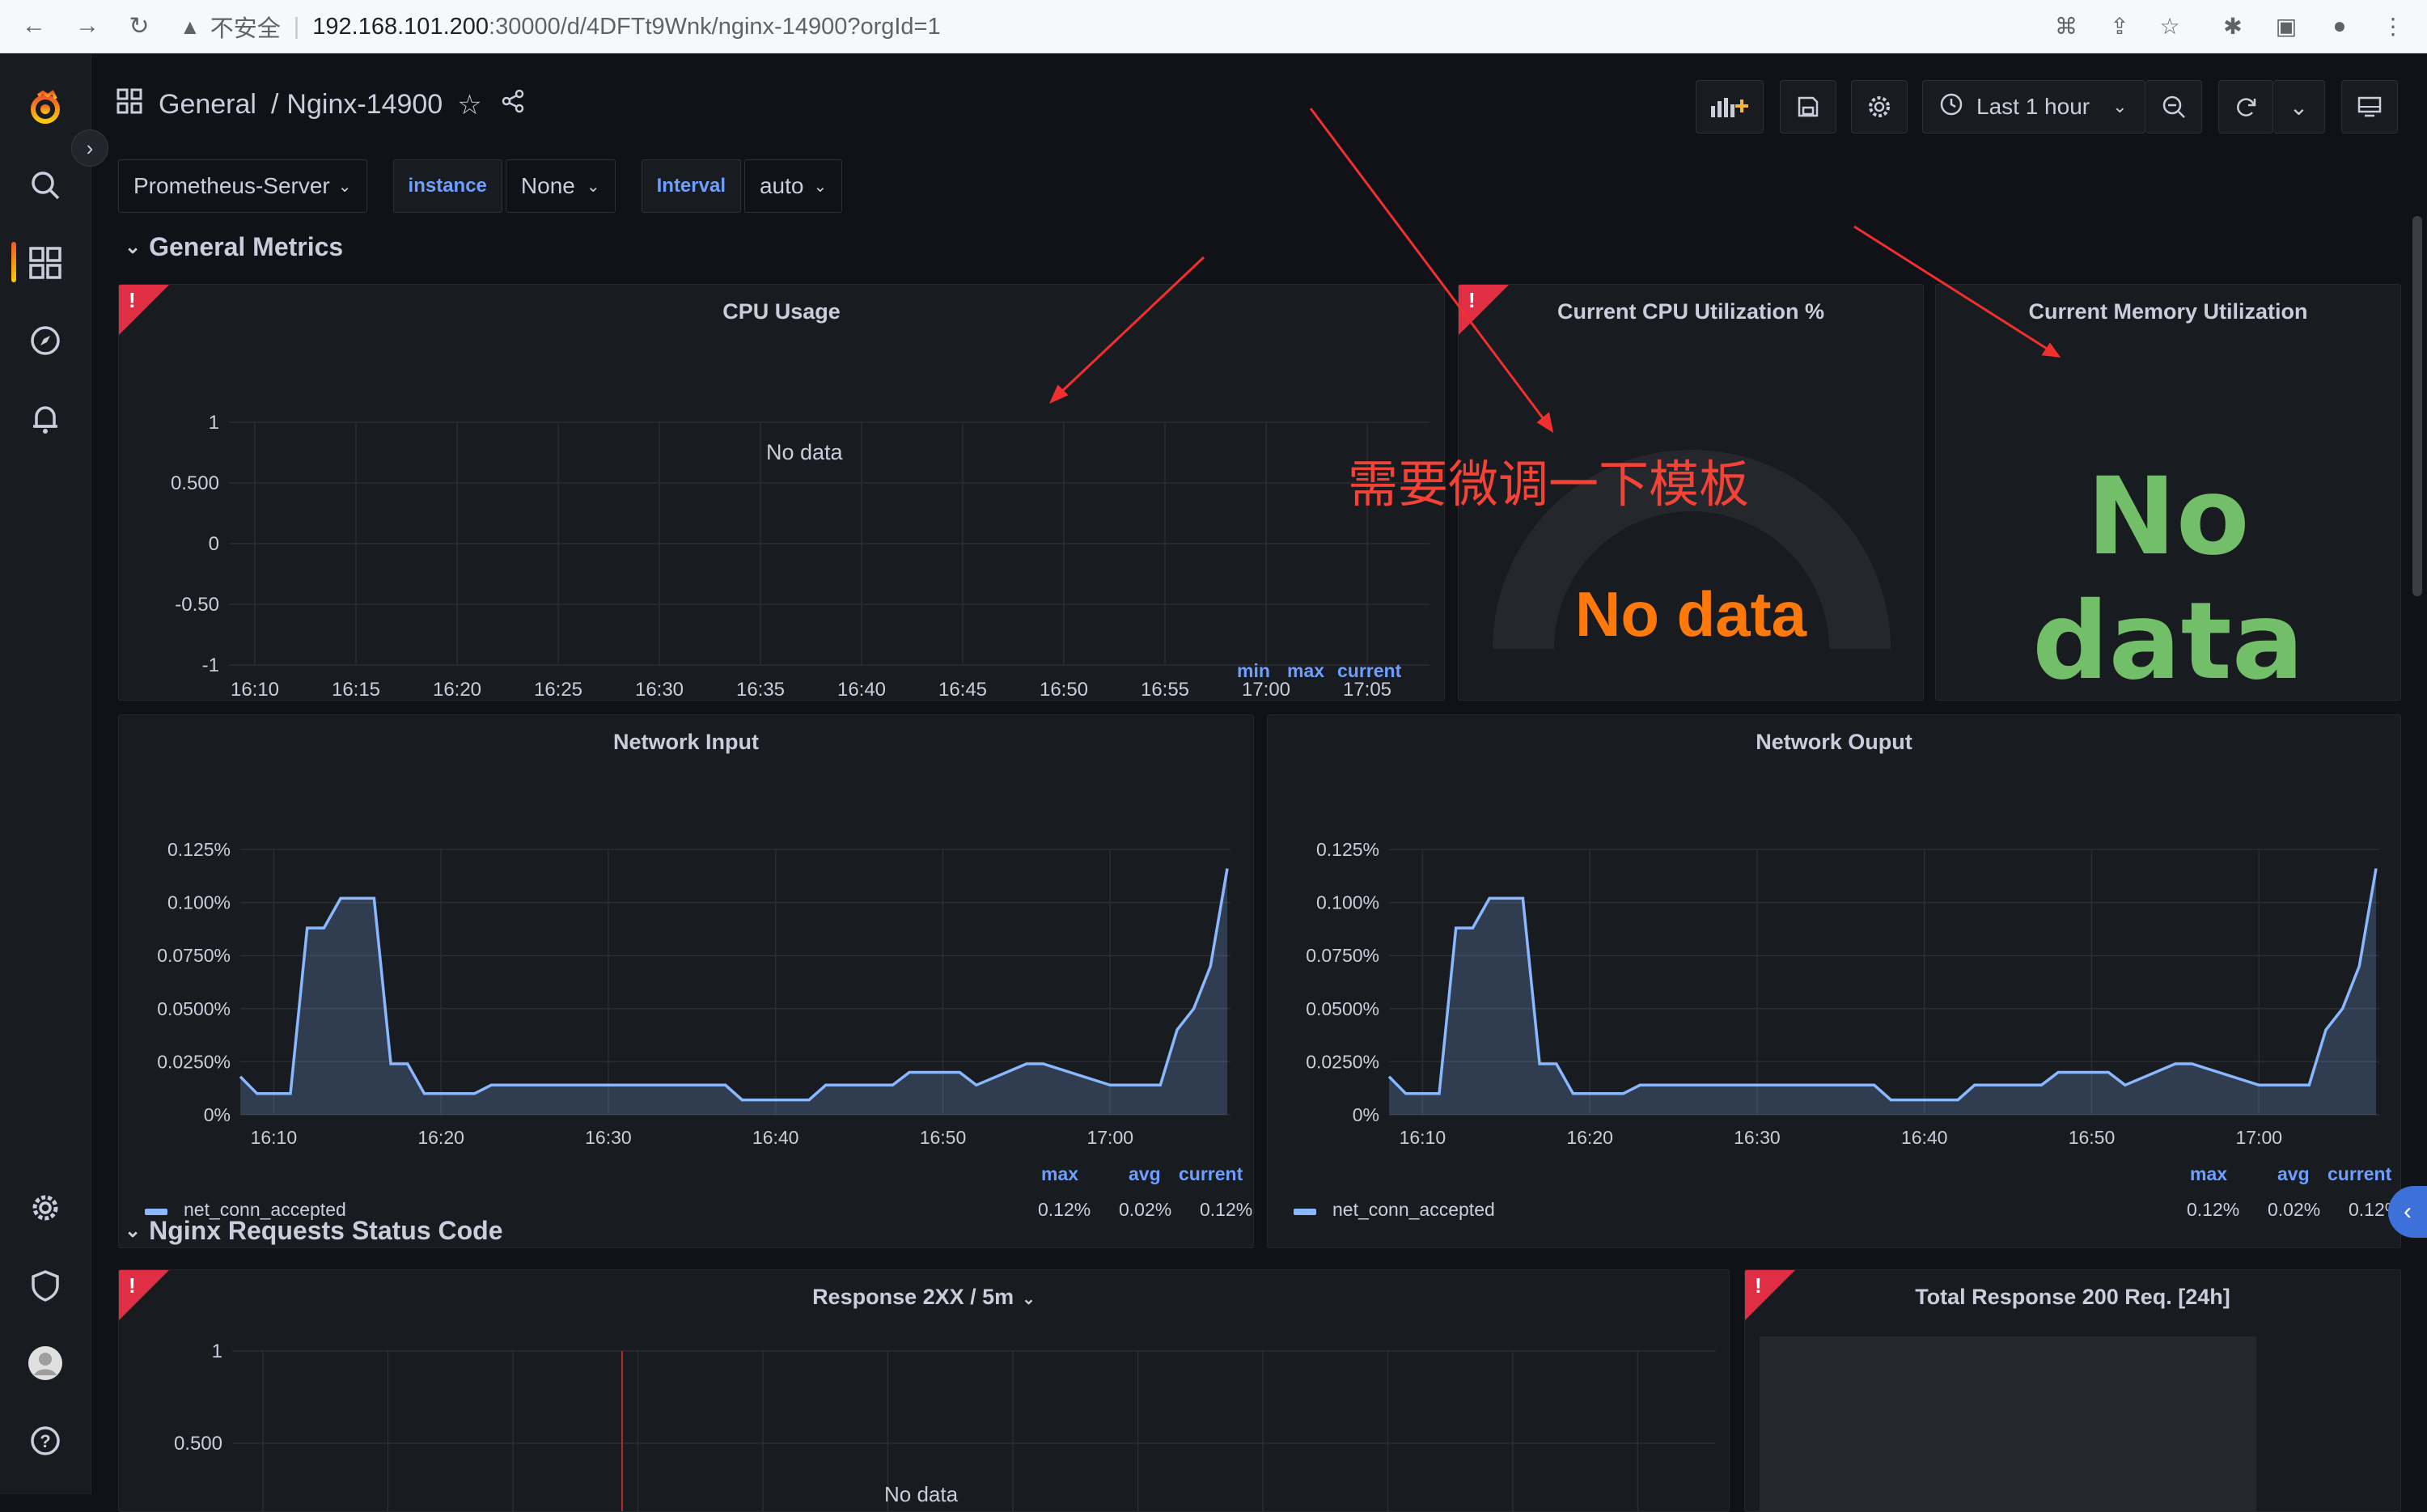  I want to click on help-icon: ?, so click(46, 1440).